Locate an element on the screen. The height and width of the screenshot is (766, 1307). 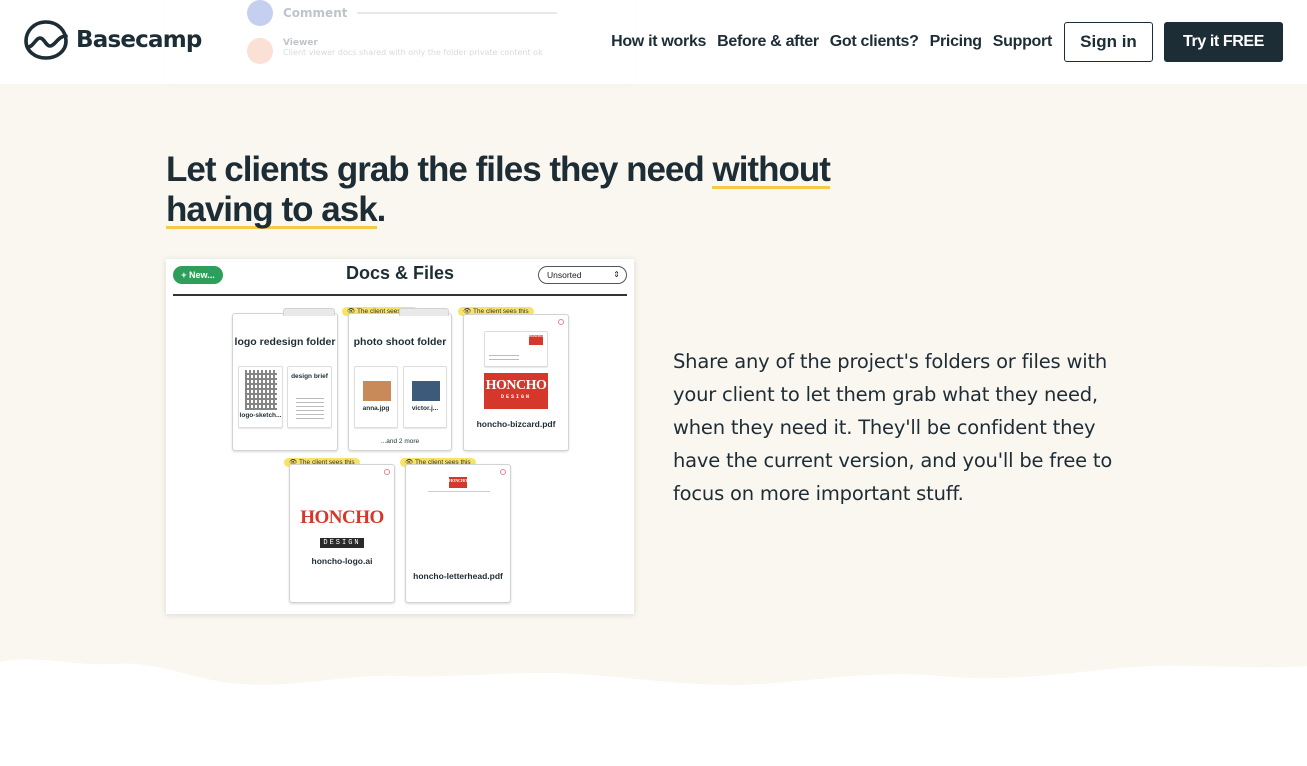
logo-wordmark: Basecamp is located at coordinates (139, 40).